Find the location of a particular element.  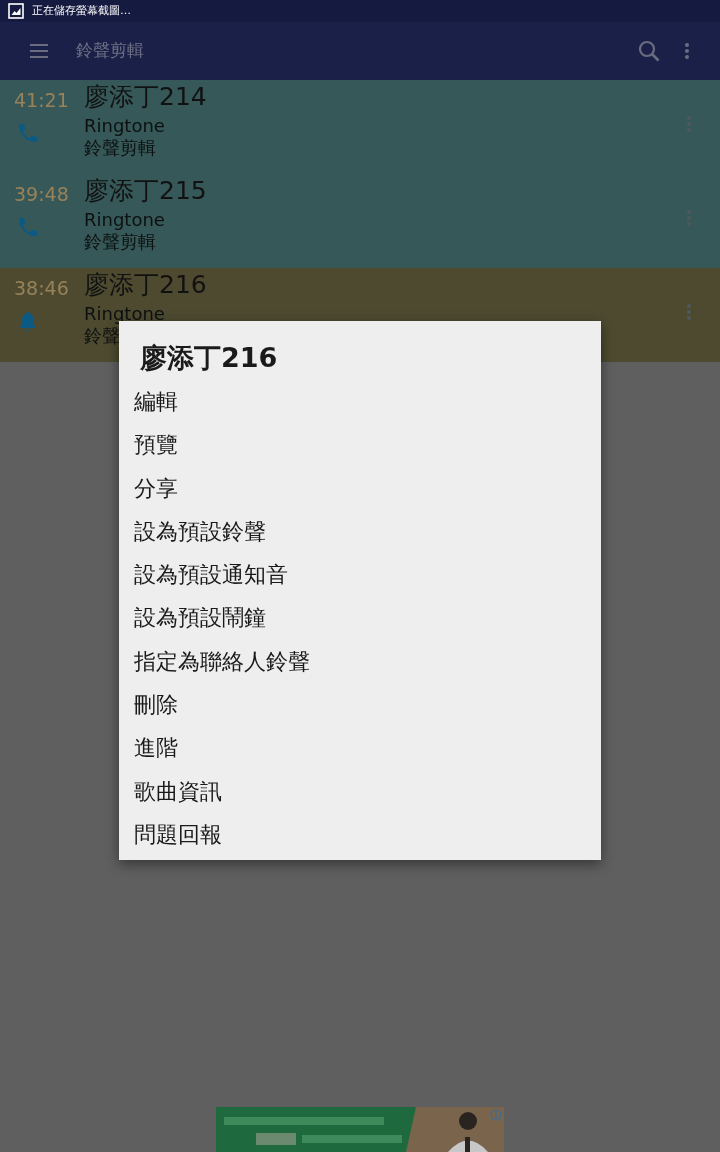

menu-item: 編輯 is located at coordinates (360, 402).